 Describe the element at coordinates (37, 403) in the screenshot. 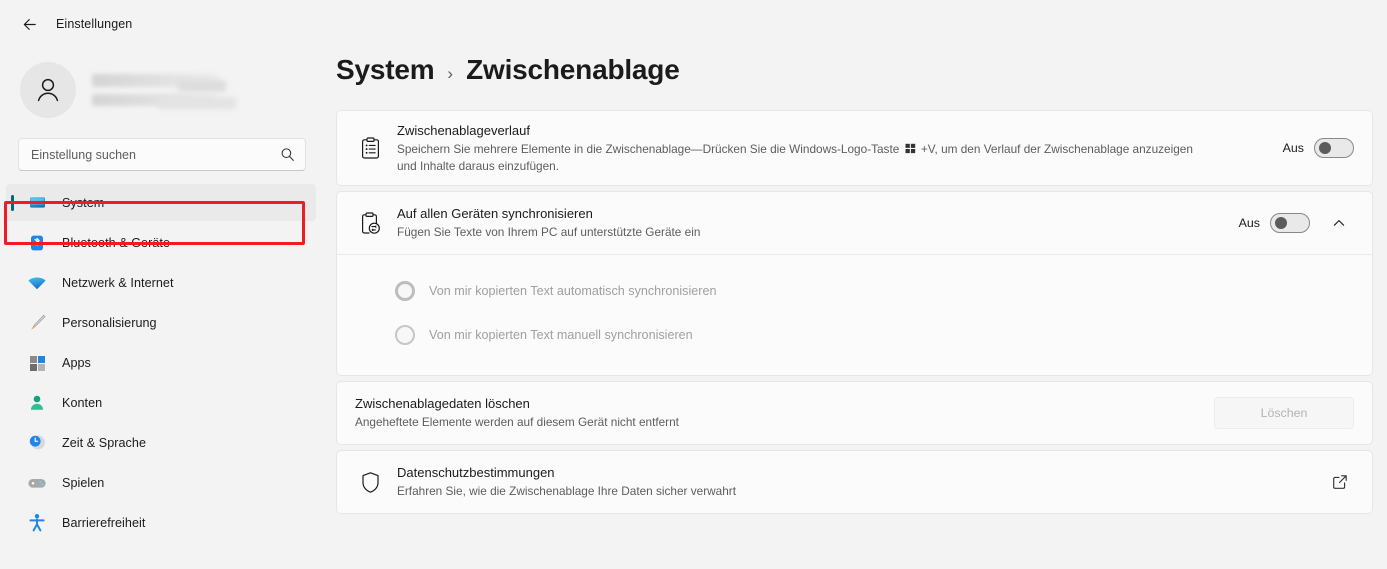

I see `person-icon` at that location.